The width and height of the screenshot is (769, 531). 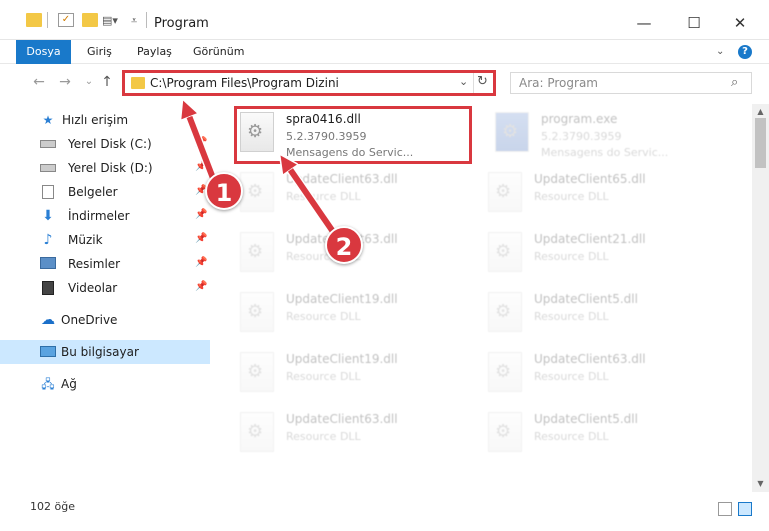 I want to click on scroll-down-icon: ▼, so click(x=760, y=483).